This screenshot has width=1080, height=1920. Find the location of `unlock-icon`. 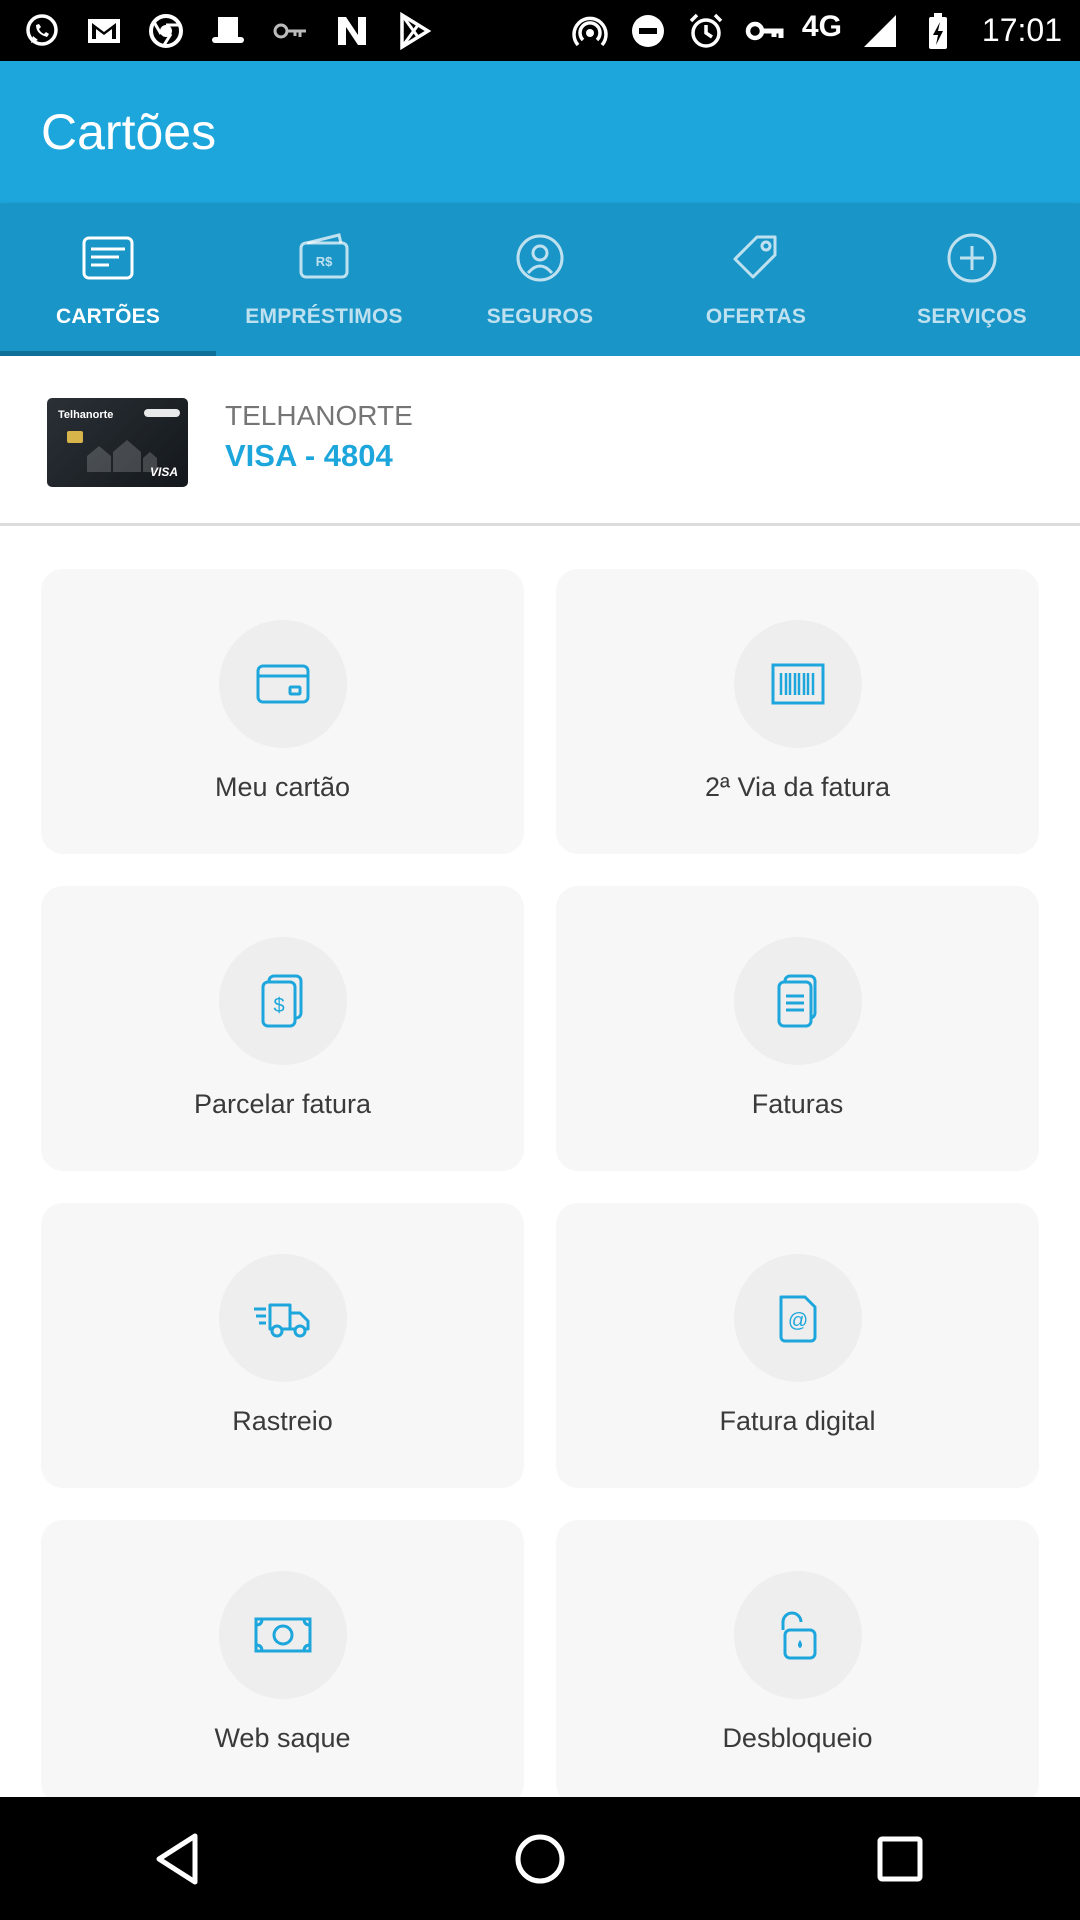

unlock-icon is located at coordinates (799, 1635).